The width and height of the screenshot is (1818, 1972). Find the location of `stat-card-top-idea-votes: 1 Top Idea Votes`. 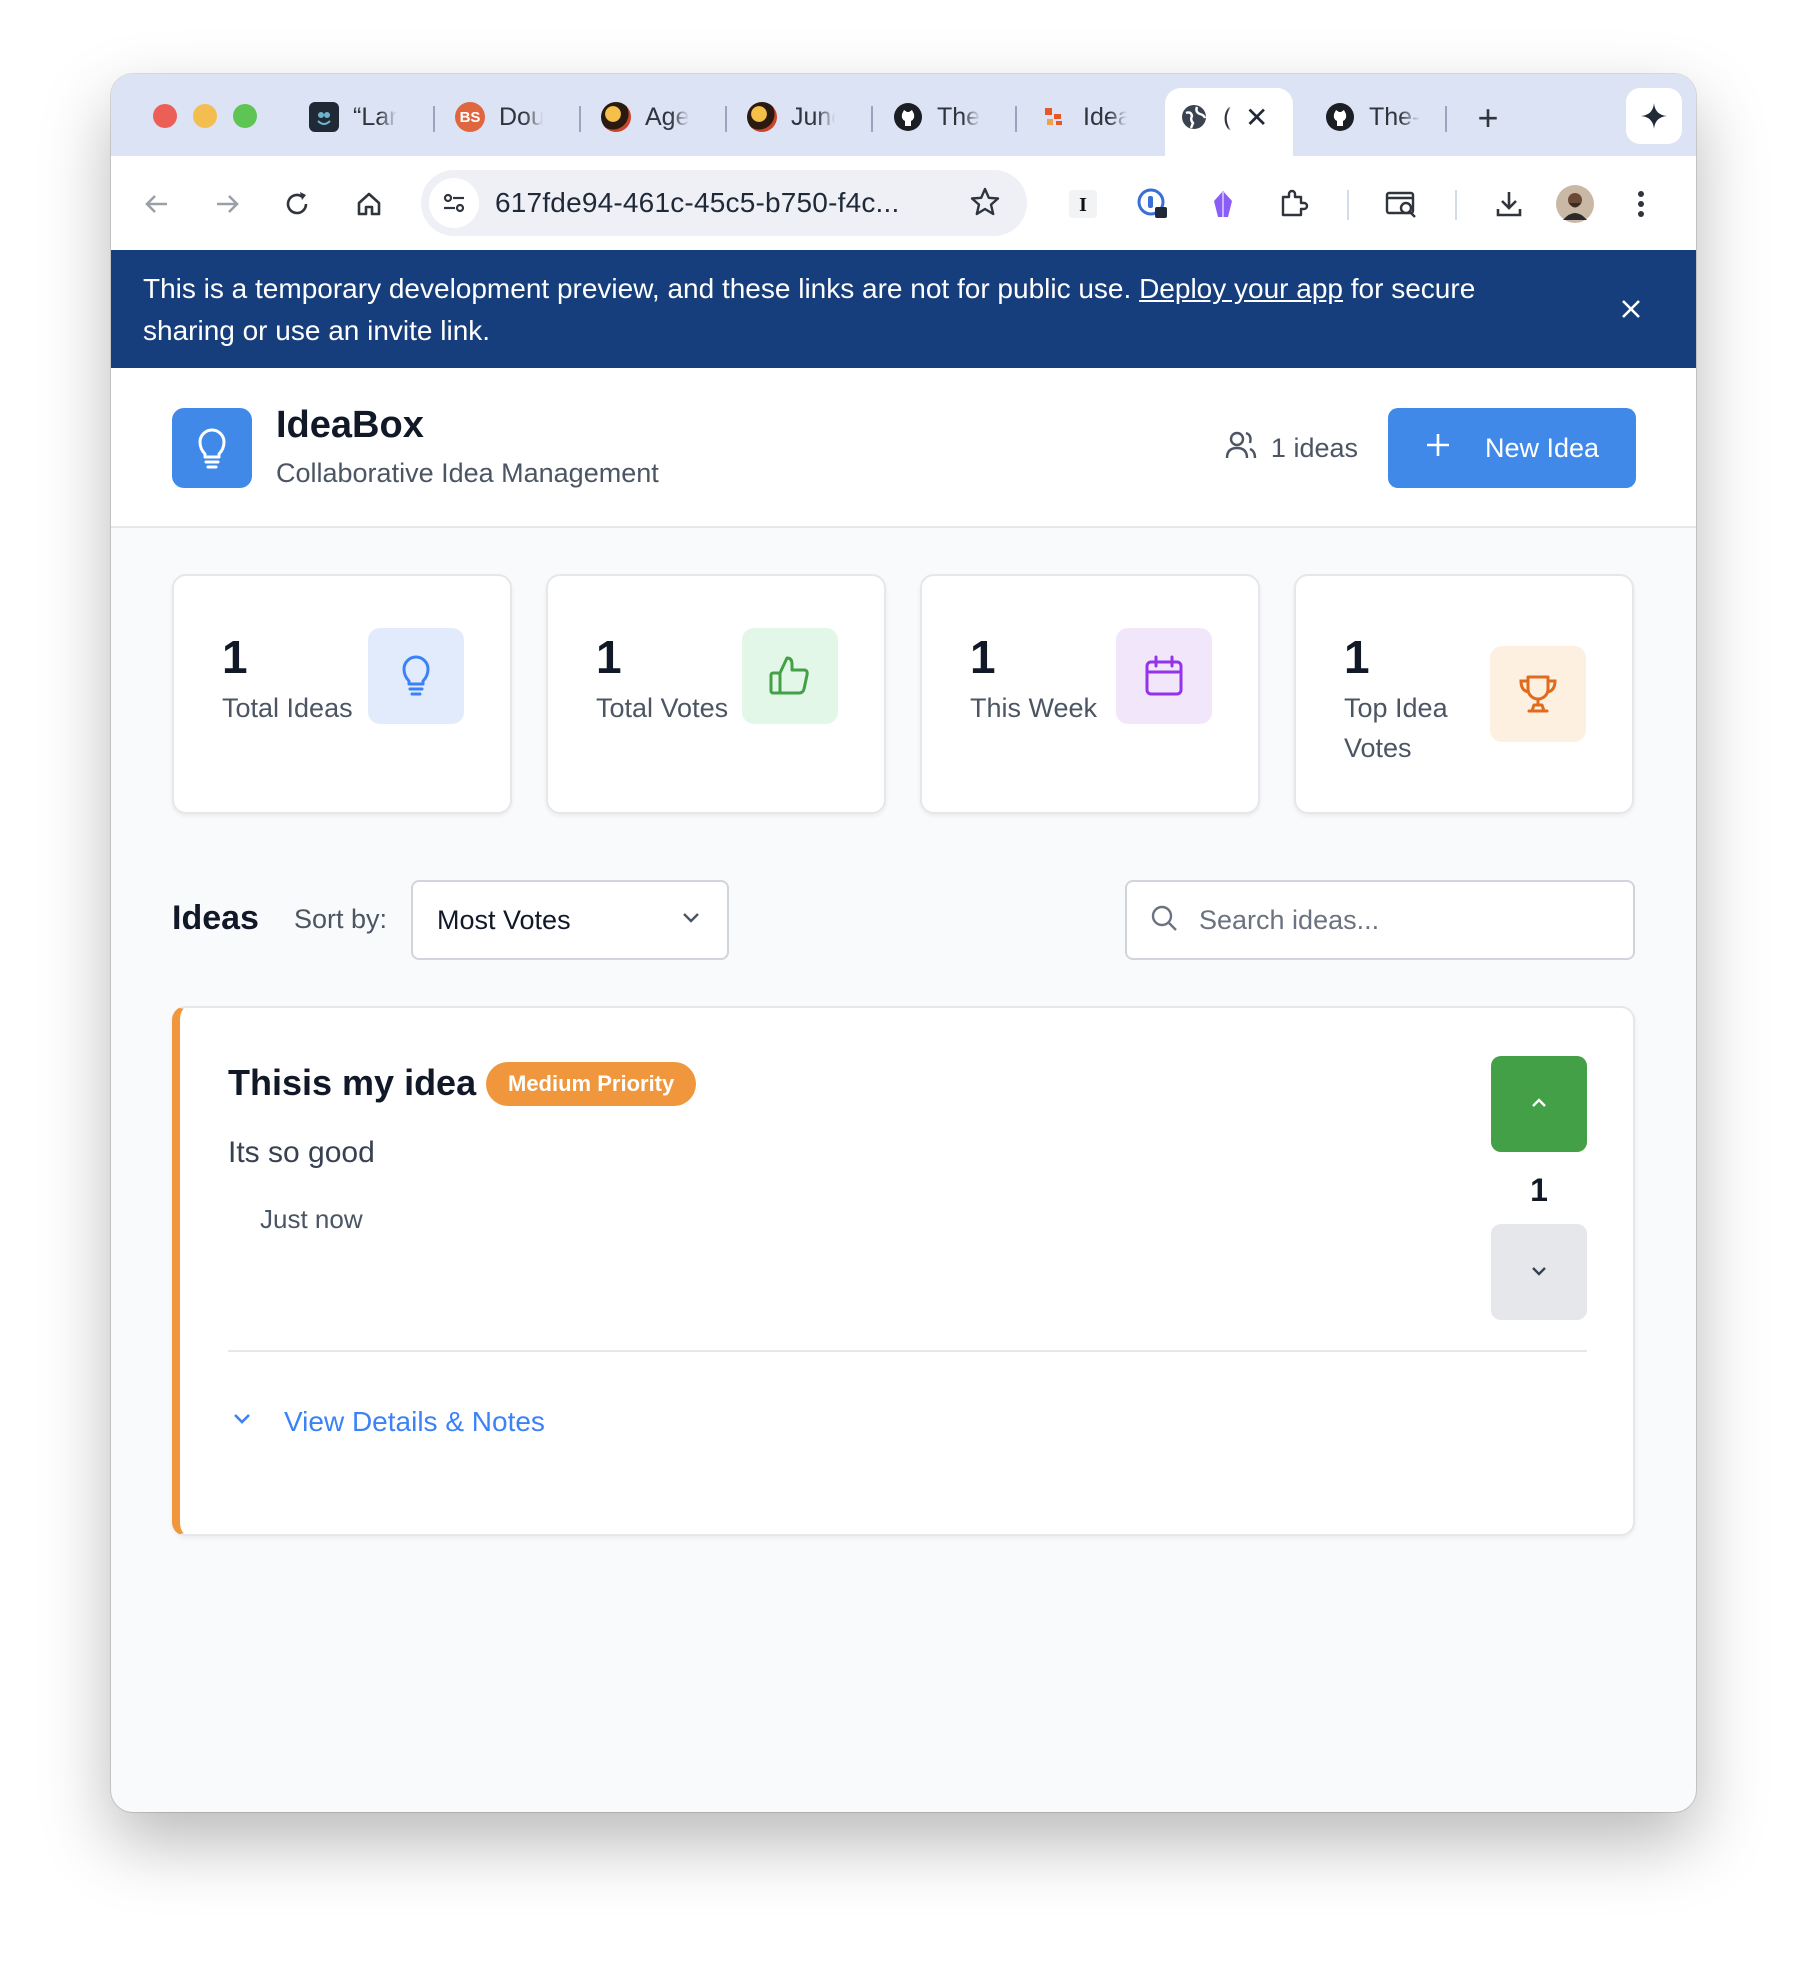

stat-card-top-idea-votes: 1 Top Idea Votes is located at coordinates (1464, 694).